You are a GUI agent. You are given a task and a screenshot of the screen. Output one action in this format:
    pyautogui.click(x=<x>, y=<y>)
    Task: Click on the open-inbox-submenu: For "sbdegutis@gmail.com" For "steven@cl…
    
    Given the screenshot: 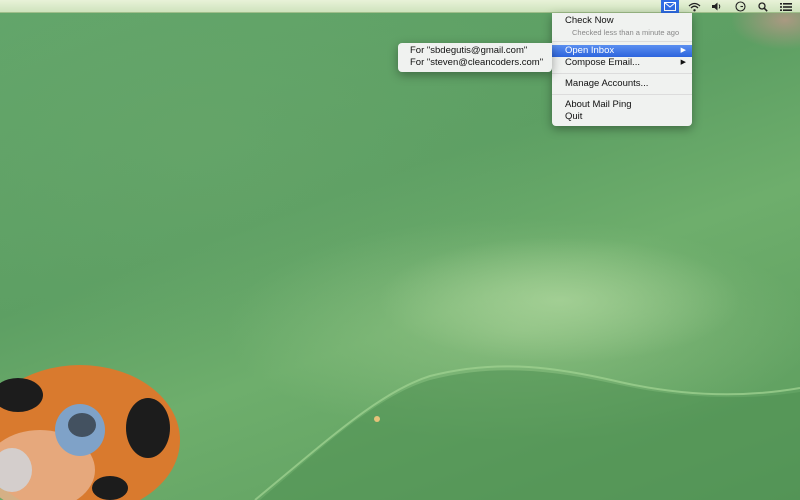 What is the action you would take?
    pyautogui.click(x=475, y=57)
    